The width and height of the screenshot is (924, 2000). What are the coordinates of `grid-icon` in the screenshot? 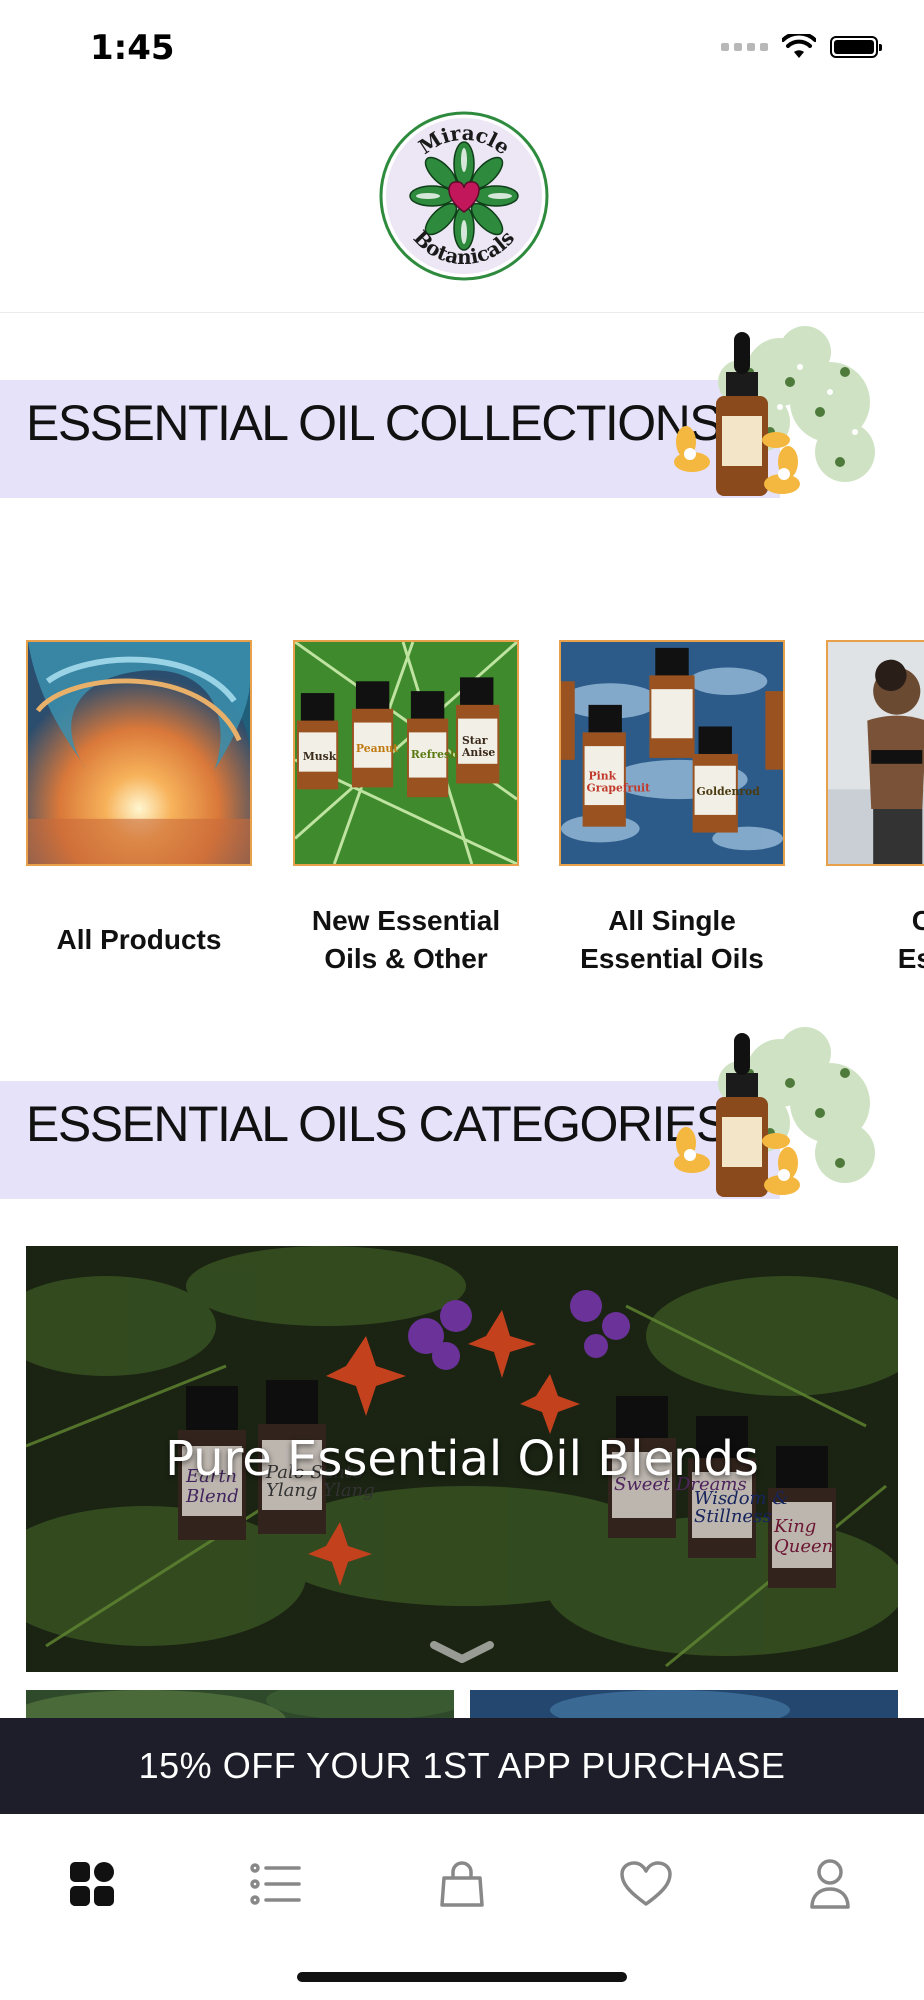 It's located at (92, 1884).